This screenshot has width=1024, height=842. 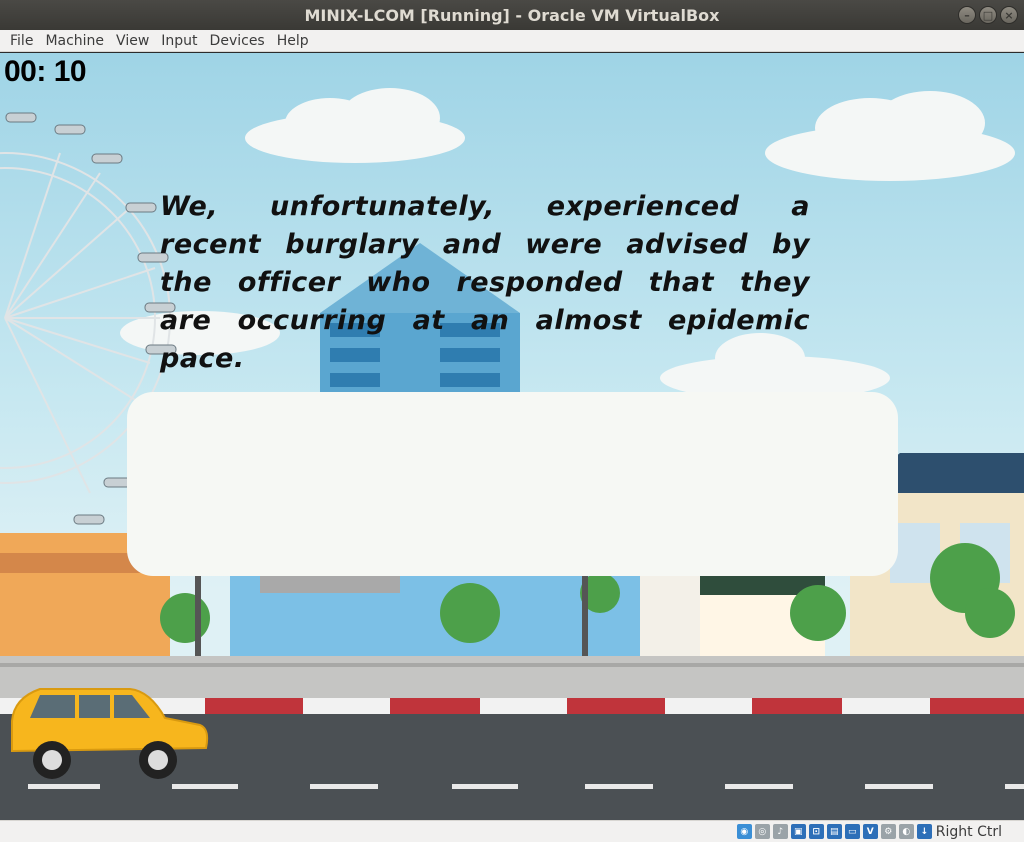 What do you see at coordinates (834, 831) in the screenshot?
I see `shared-folders-icon: ▤` at bounding box center [834, 831].